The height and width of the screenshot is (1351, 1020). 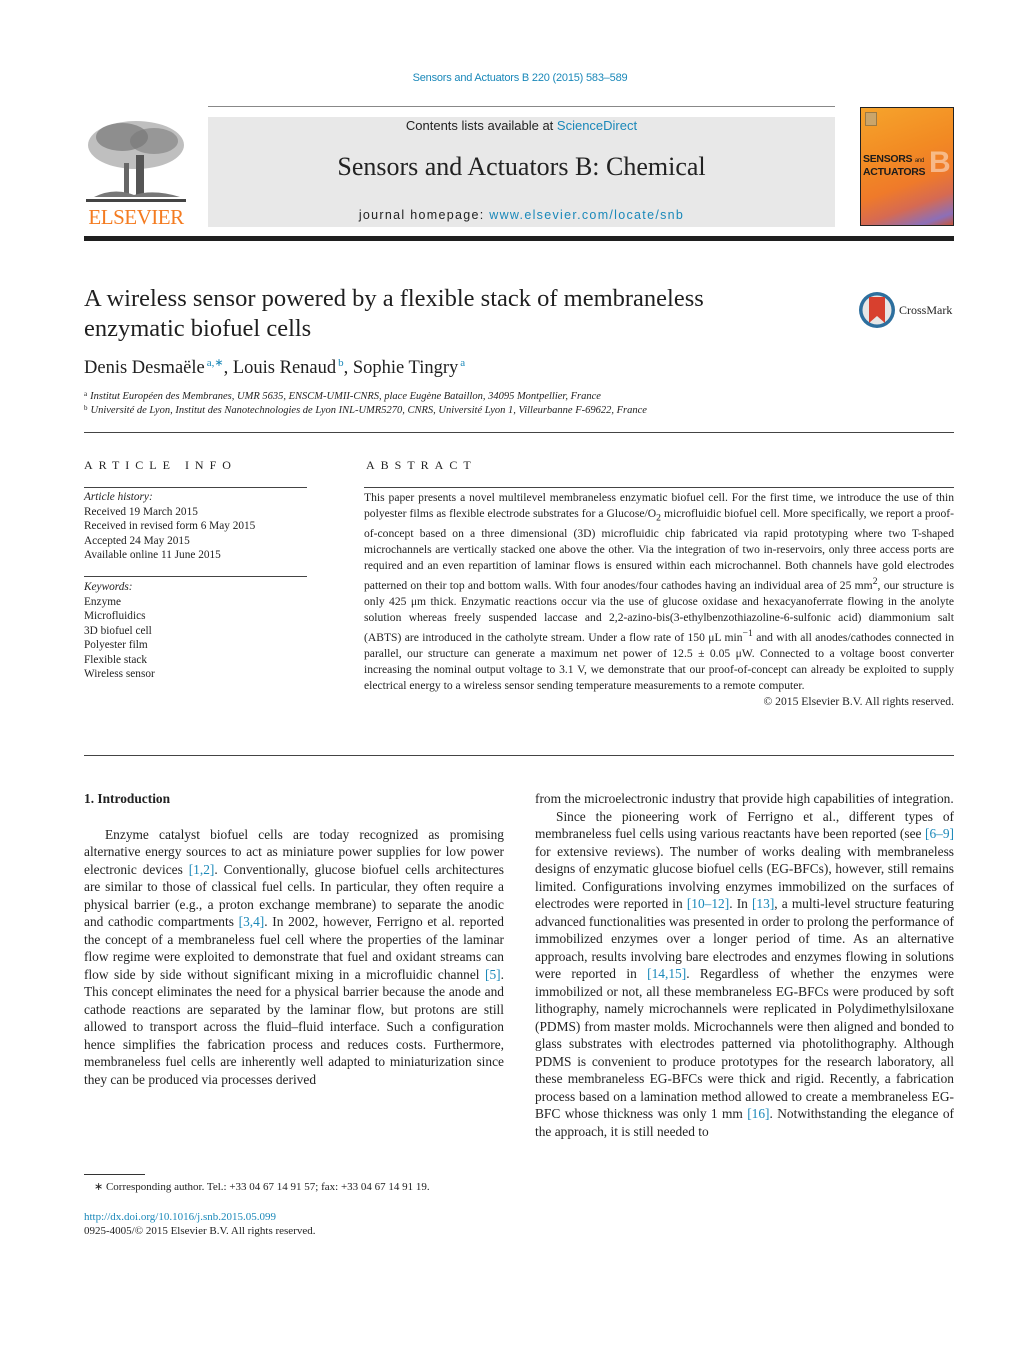 What do you see at coordinates (116, 659) in the screenshot?
I see `keyword-item: Flexible stack` at bounding box center [116, 659].